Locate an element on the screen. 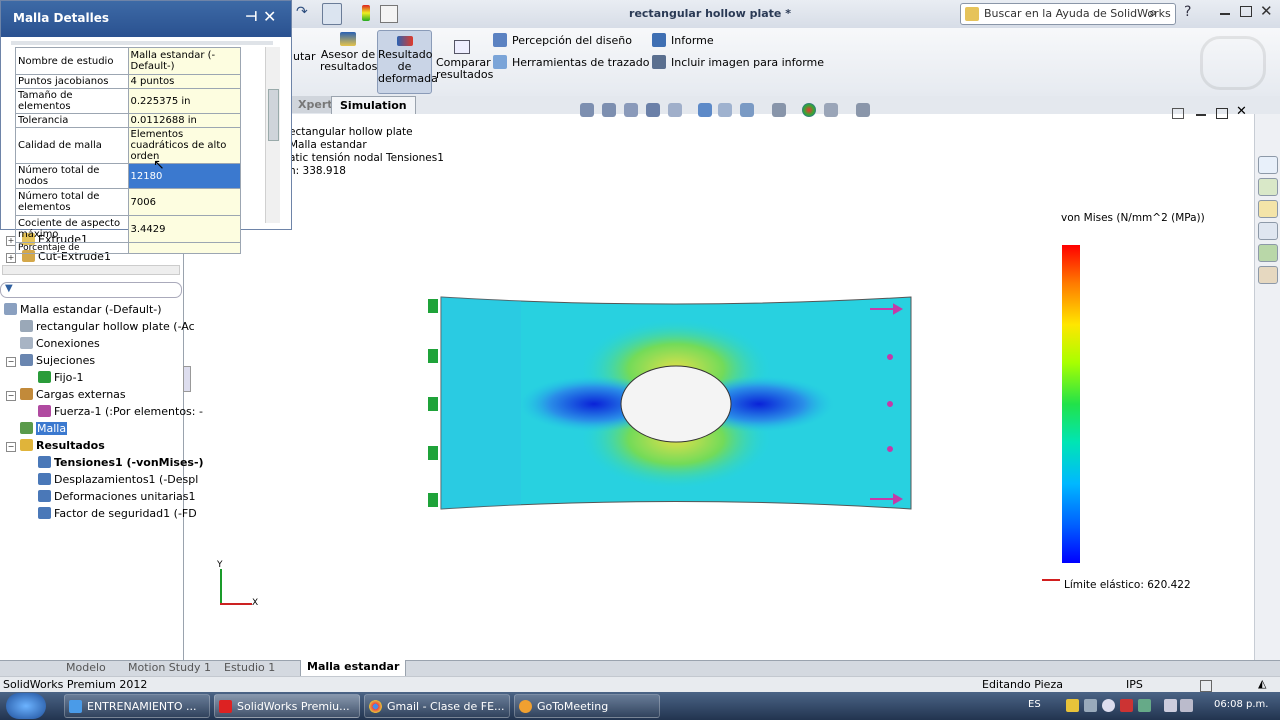 Image resolution: width=1280 pixels, height=720 pixels. deformed-result-button: Resultado de deformada is located at coordinates (407, 62).